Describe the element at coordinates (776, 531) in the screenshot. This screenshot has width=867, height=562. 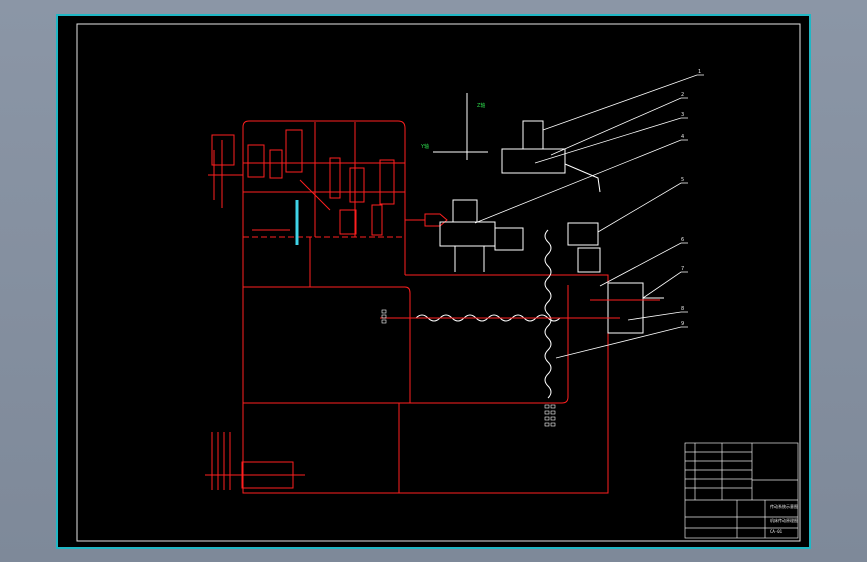
I see `title-block-drawing-no: CA-01` at that location.